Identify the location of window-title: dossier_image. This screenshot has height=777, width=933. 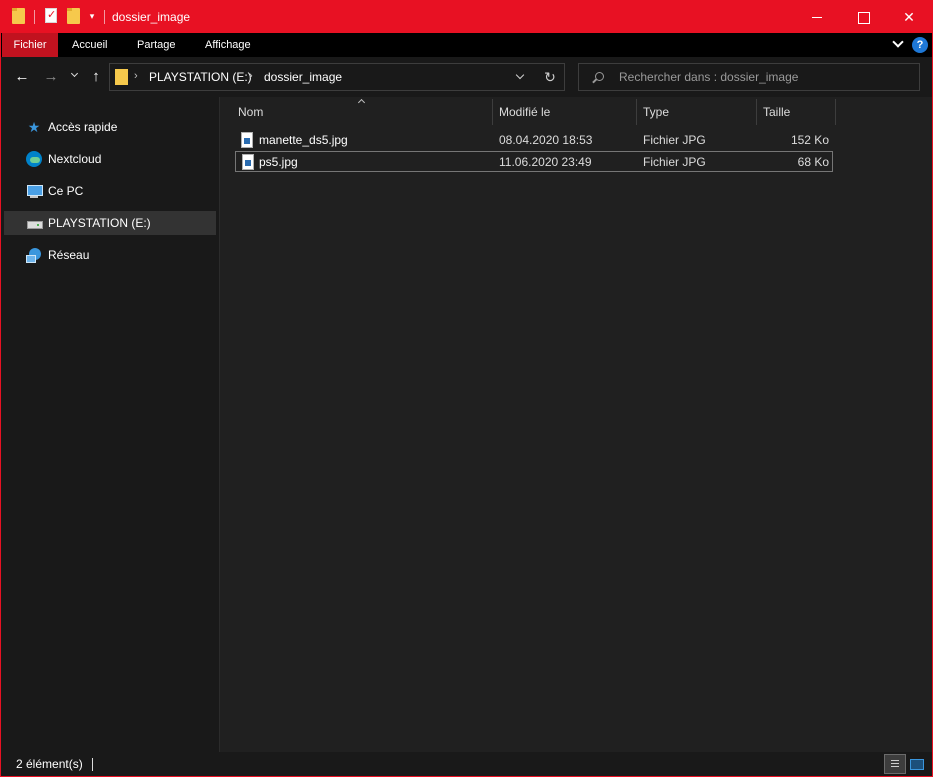
(151, 17).